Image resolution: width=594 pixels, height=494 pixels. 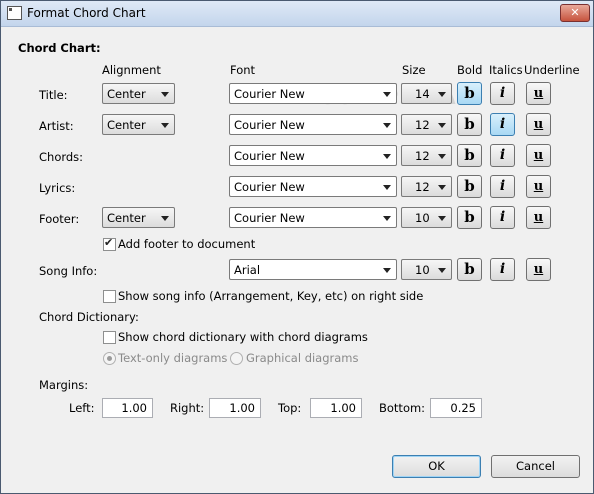 What do you see at coordinates (538, 124) in the screenshot?
I see `artist-underline-button: u` at bounding box center [538, 124].